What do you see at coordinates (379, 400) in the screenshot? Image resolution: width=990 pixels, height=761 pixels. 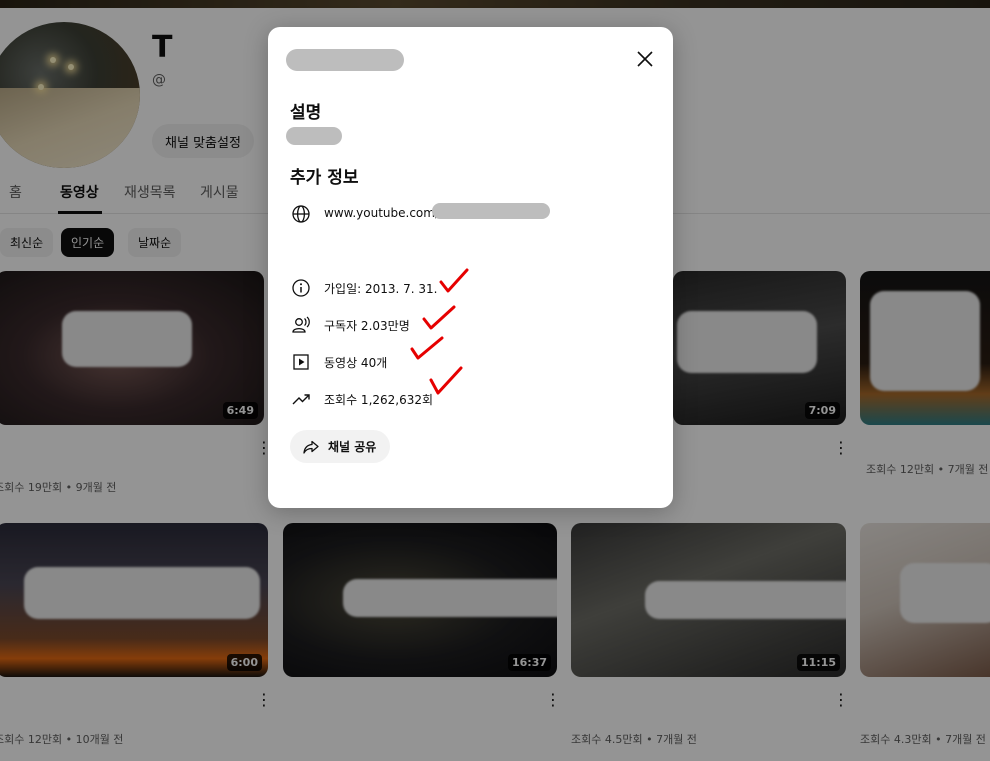 I see `view-count: 조회수 1,262,632회` at bounding box center [379, 400].